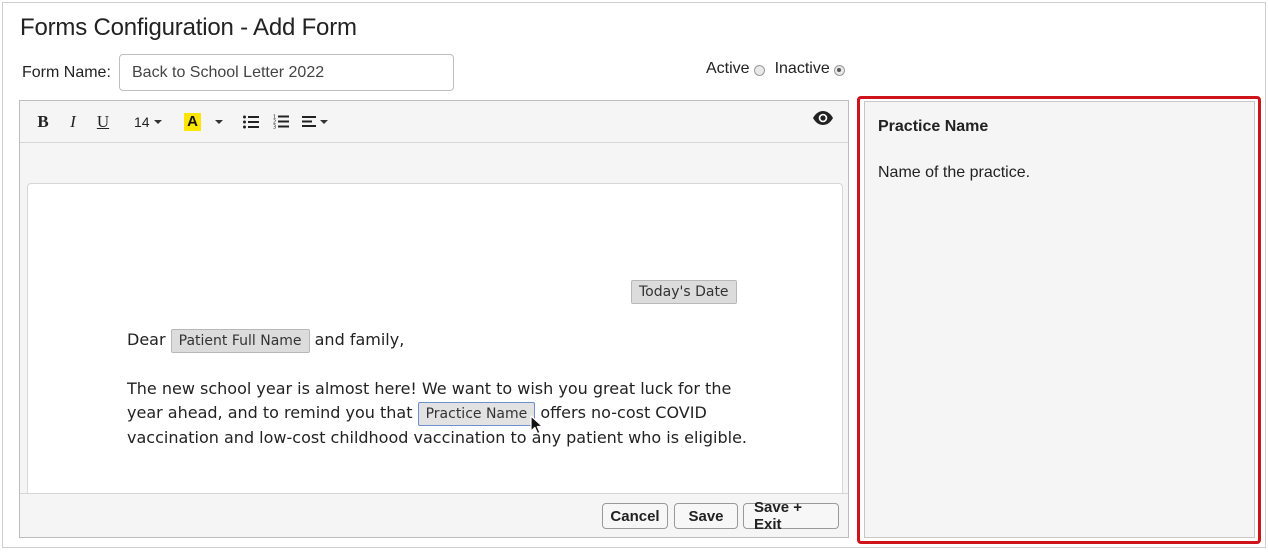 The image size is (1268, 552). I want to click on numbered-list-button: 1 2 3, so click(281, 122).